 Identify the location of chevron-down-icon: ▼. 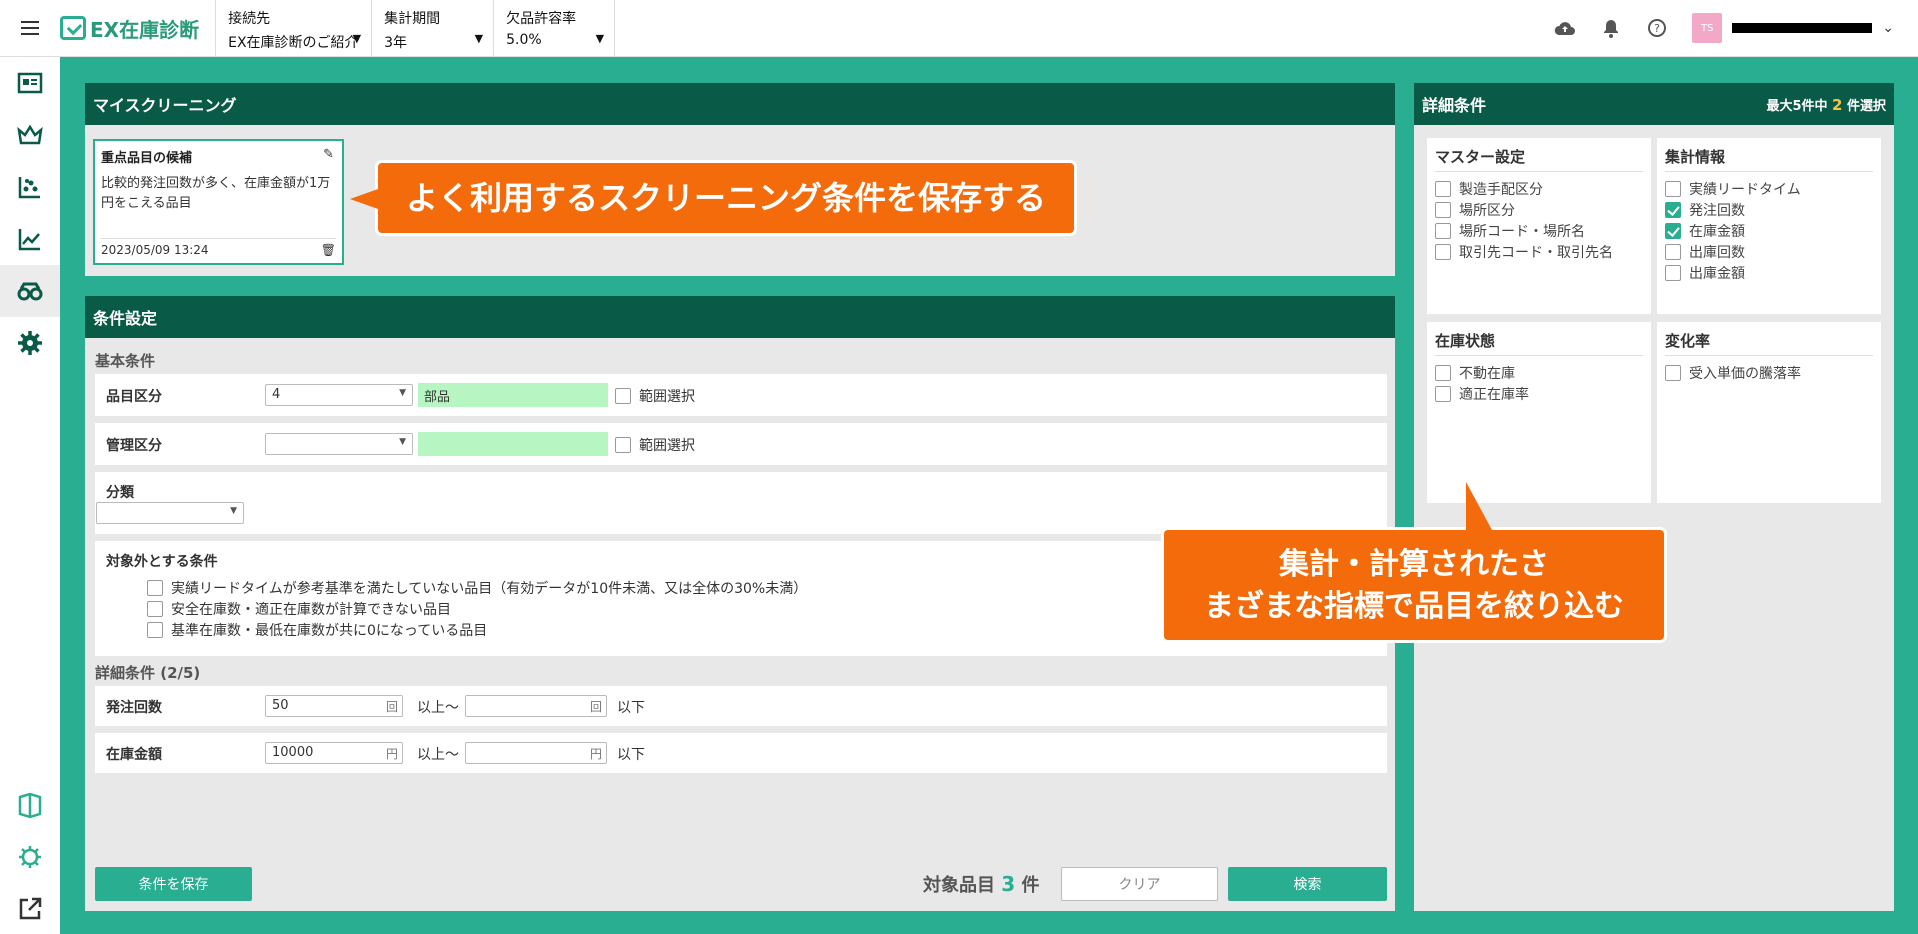
(357, 38).